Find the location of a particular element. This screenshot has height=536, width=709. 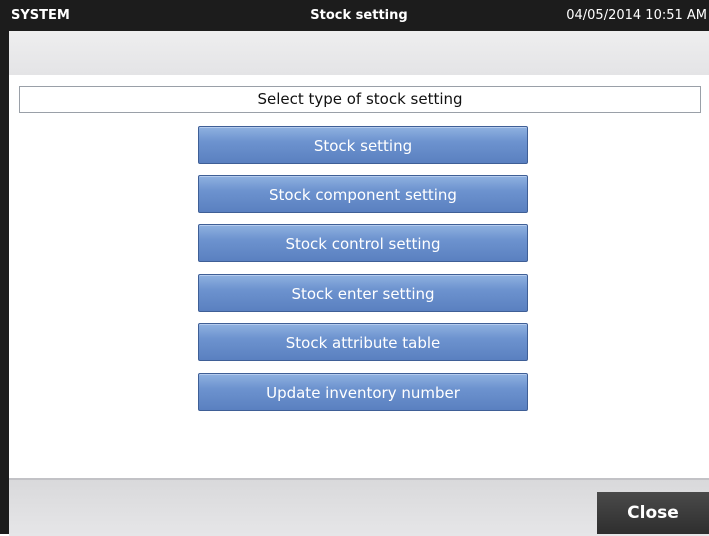

stock-component-setting-button: Stock component setting is located at coordinates (363, 194).